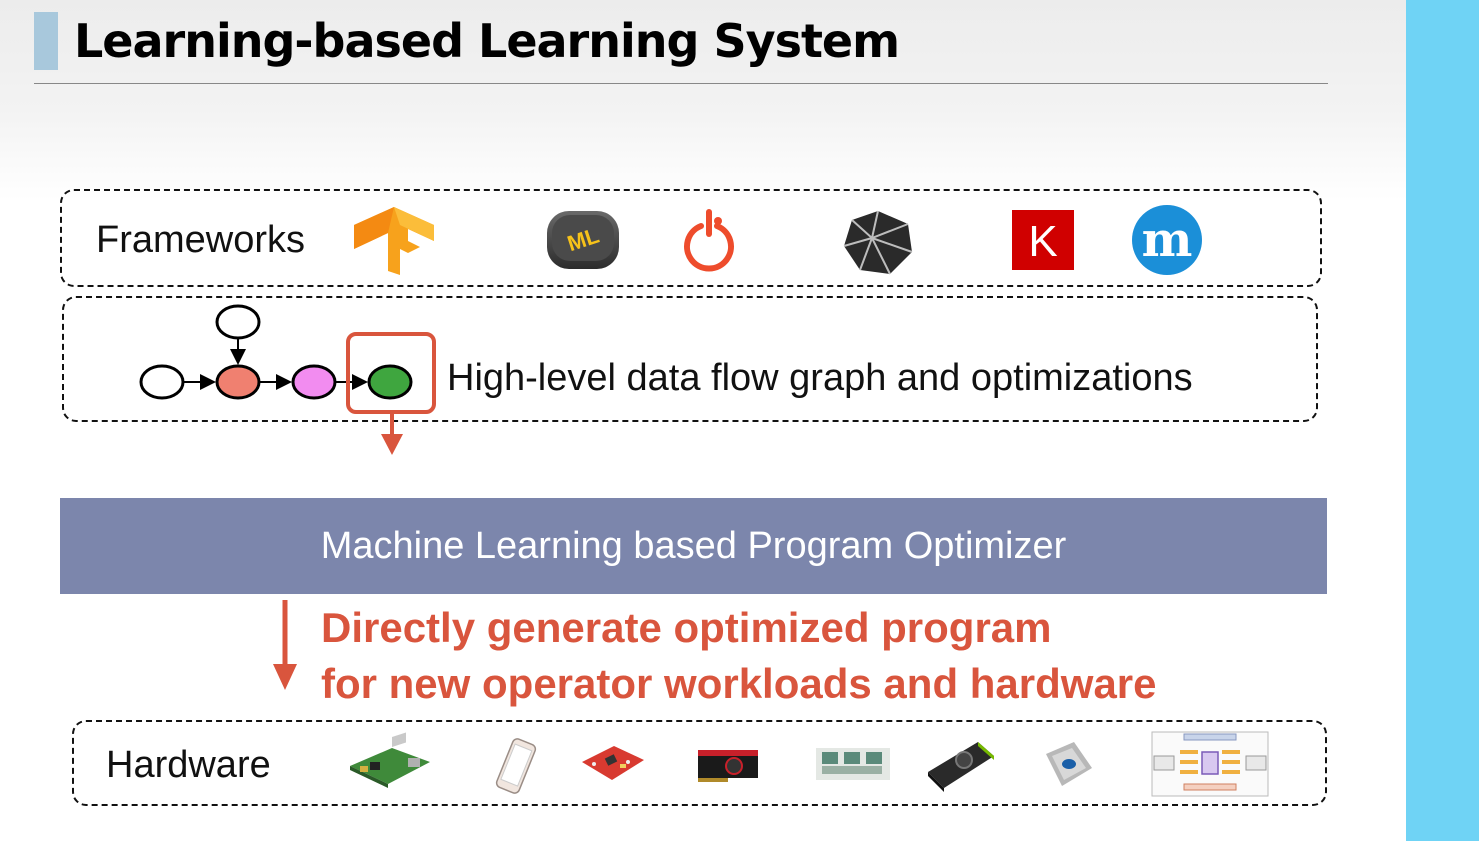  What do you see at coordinates (392, 444) in the screenshot?
I see `down-arrow-icon` at bounding box center [392, 444].